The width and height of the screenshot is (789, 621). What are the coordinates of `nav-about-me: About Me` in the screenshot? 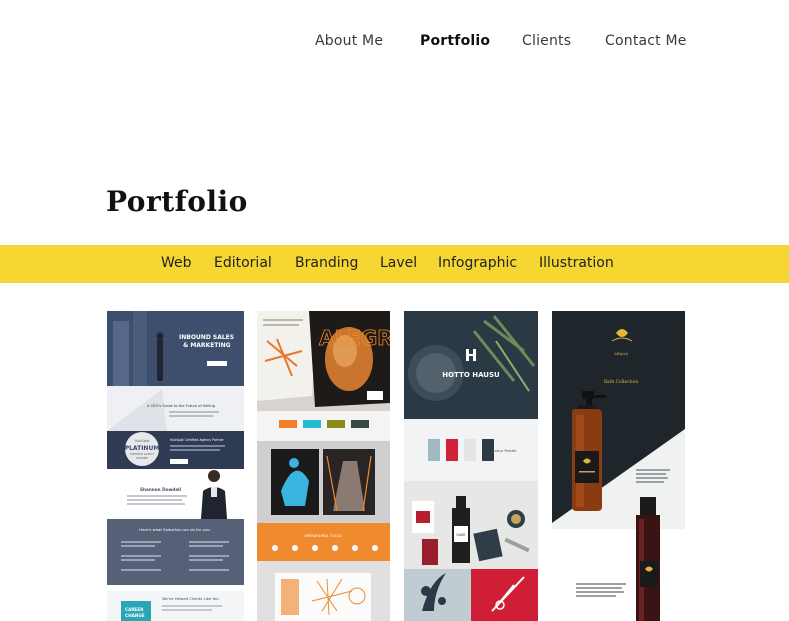 It's located at (349, 41).